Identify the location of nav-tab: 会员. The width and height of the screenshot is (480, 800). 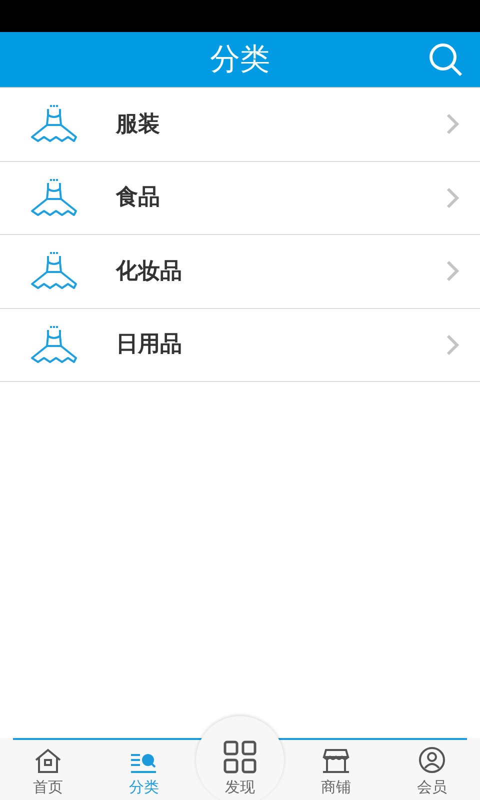
(432, 769).